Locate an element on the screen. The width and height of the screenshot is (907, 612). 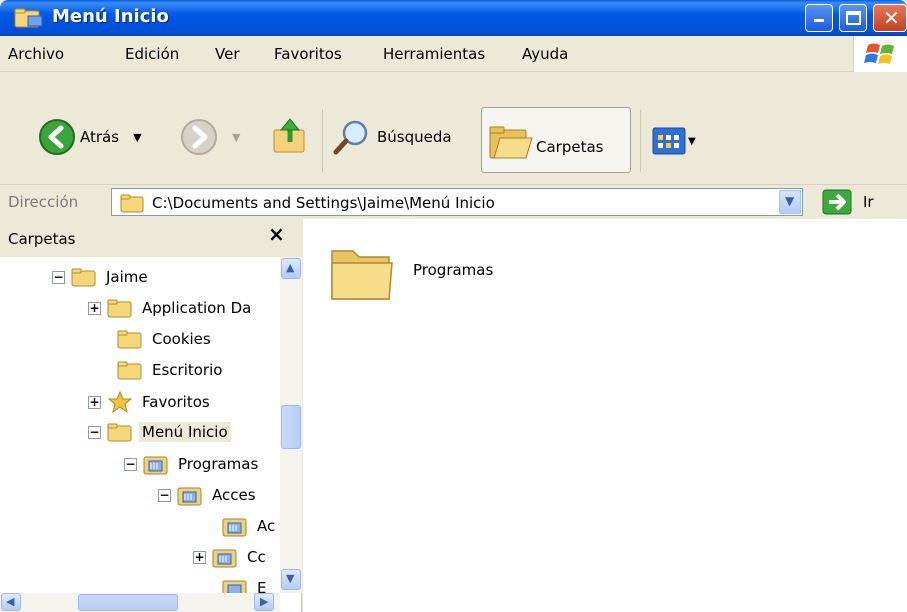
folders-pane-title: Carpetas is located at coordinates (42, 239).